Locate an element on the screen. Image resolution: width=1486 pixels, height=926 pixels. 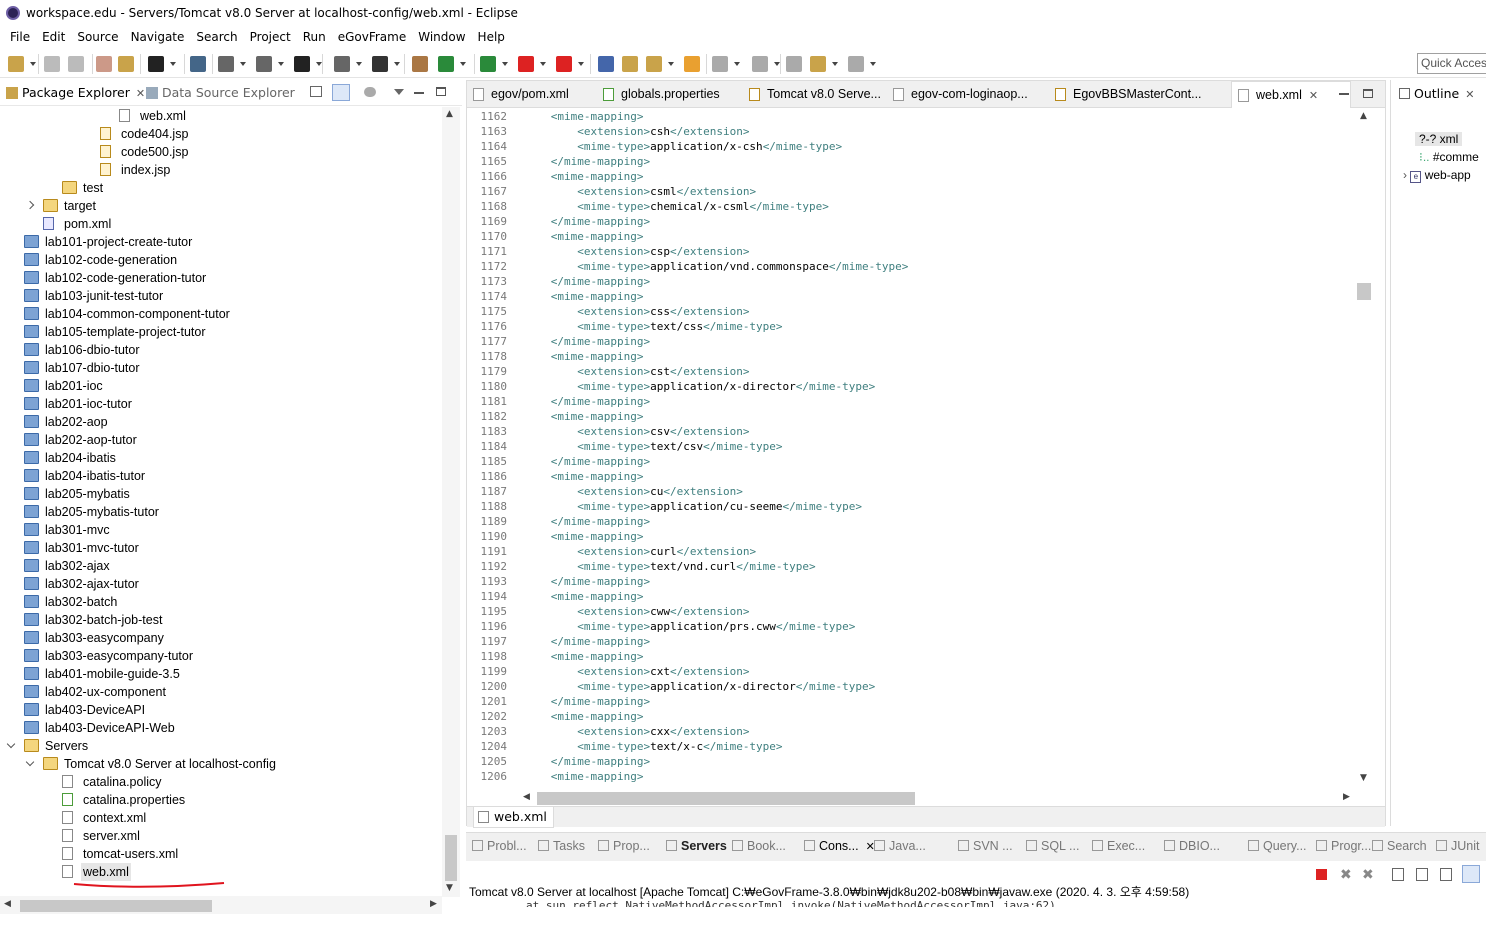
open-task-icon is located at coordinates (630, 64).